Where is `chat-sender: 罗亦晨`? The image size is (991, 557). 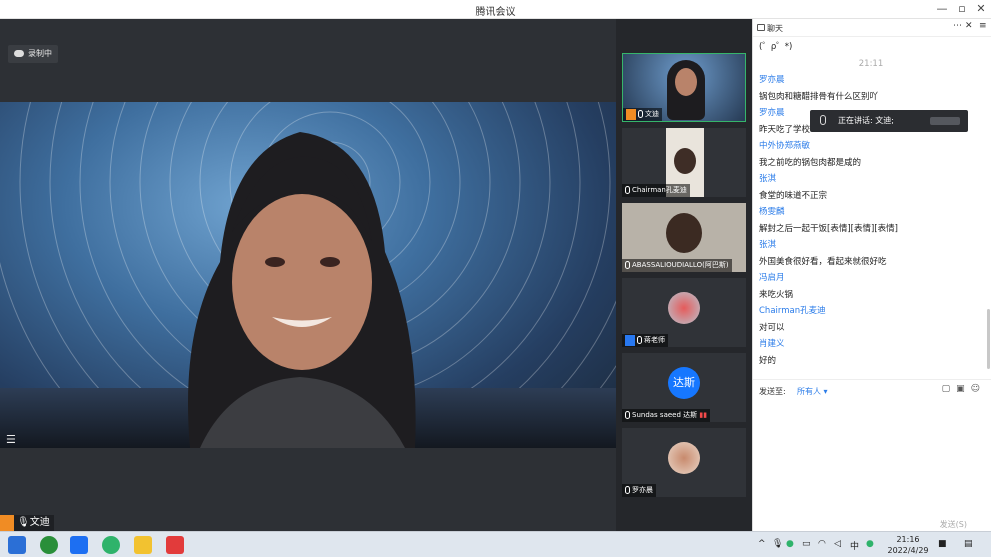 chat-sender: 罗亦晨 is located at coordinates (871, 80).